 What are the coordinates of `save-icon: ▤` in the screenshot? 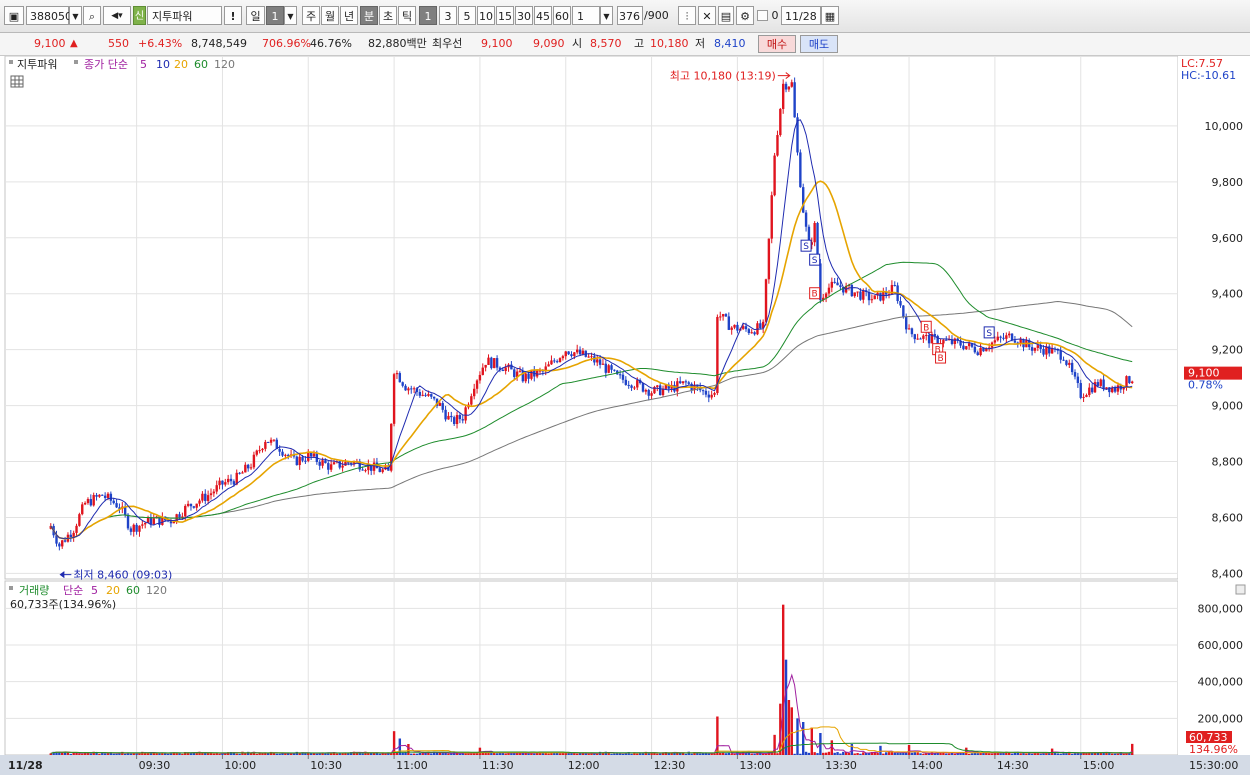 It's located at (726, 15).